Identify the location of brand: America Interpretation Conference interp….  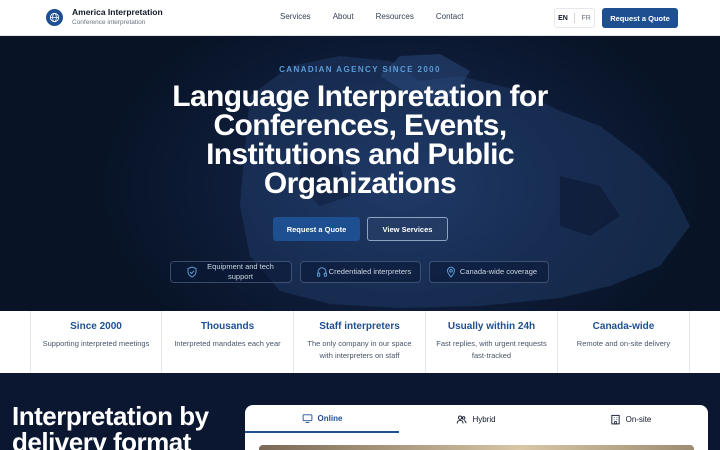
(104, 17).